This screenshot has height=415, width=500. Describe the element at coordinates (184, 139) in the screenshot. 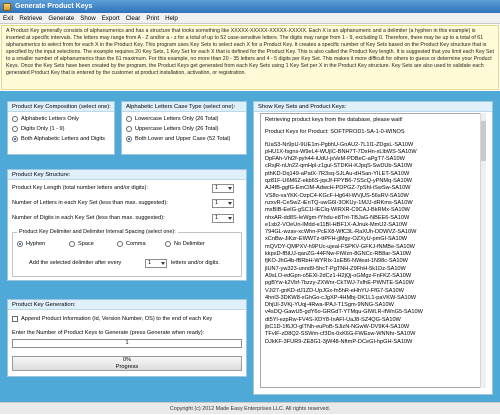

I see `case-option-both: Both Lower and Upper Case (52 Total)` at that location.